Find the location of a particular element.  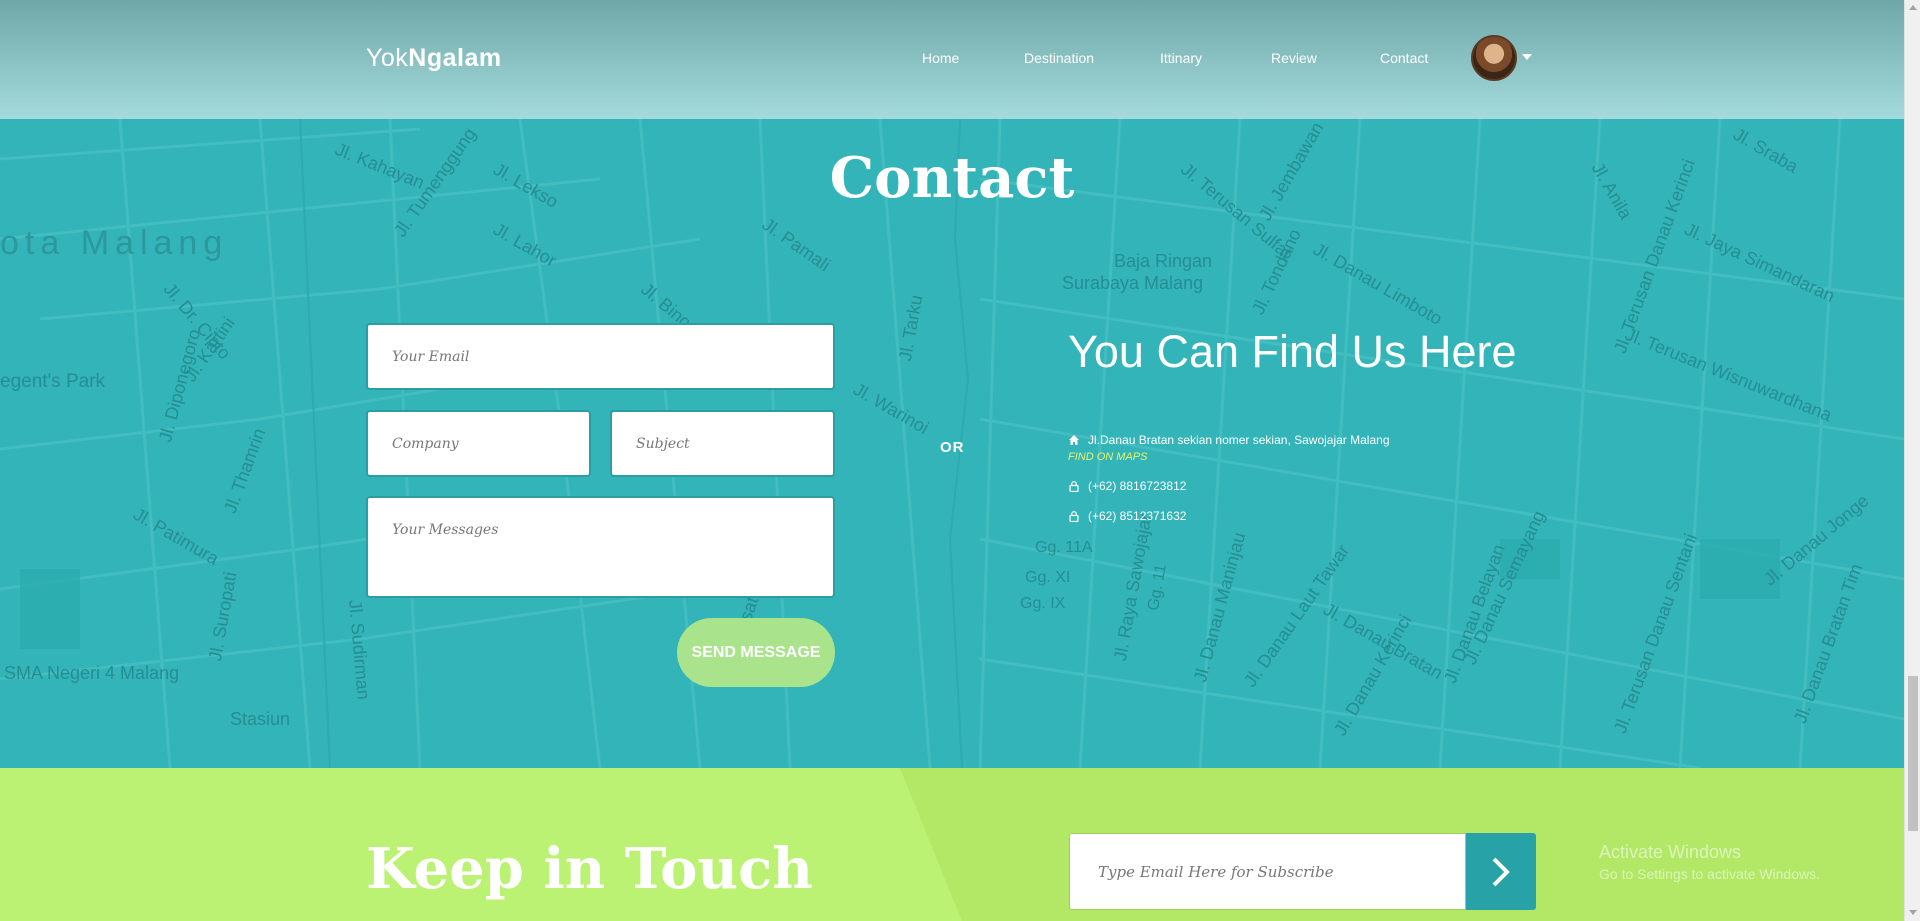

email-field is located at coordinates (600, 356).